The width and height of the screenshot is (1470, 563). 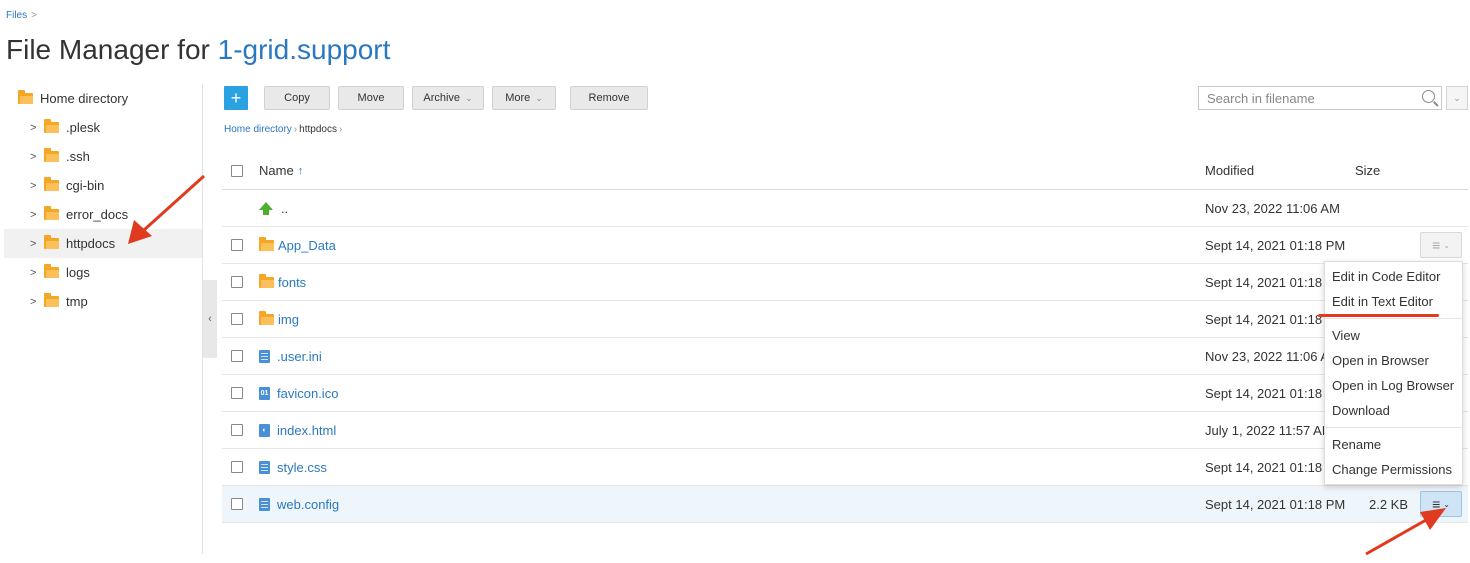 What do you see at coordinates (101, 156) in the screenshot?
I see `tree-item-ssh: > .ssh` at bounding box center [101, 156].